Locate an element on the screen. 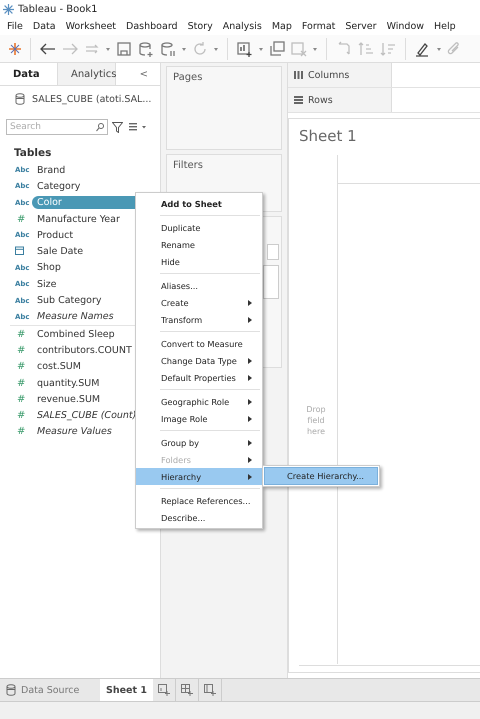 This screenshot has height=719, width=480. tables-heading: Tables is located at coordinates (32, 153).